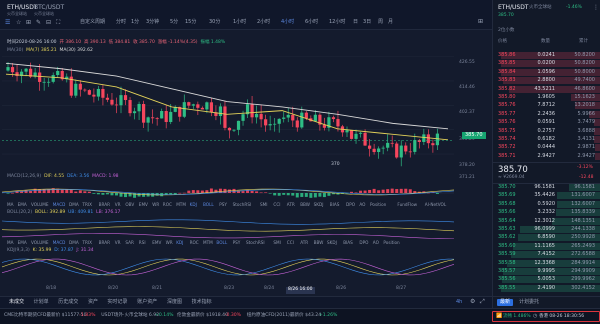  I want to click on ask-row: 385.80 1.9605 15.1623, so click(546, 97).